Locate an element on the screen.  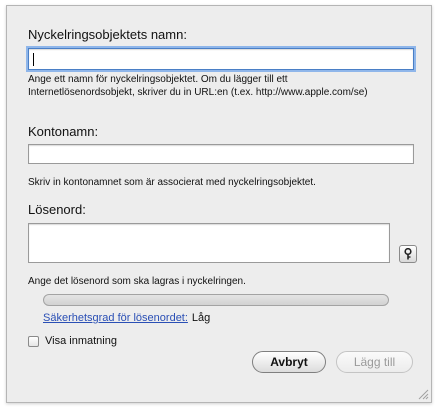
password-field is located at coordinates (209, 243).